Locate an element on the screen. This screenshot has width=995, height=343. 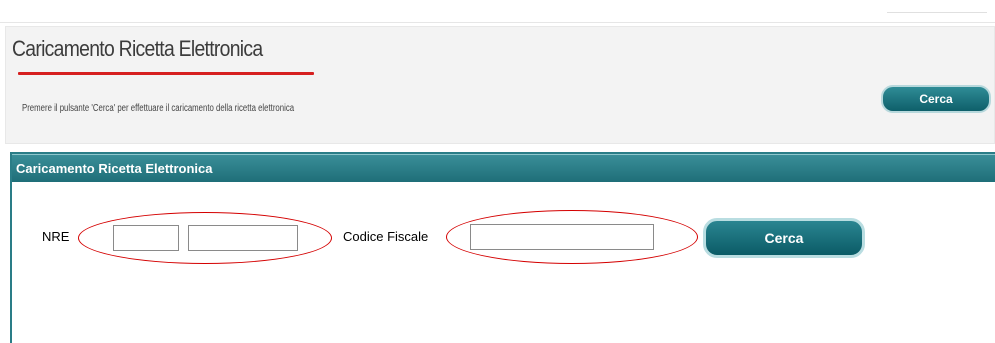
top-strip-divider is located at coordinates (937, 6).